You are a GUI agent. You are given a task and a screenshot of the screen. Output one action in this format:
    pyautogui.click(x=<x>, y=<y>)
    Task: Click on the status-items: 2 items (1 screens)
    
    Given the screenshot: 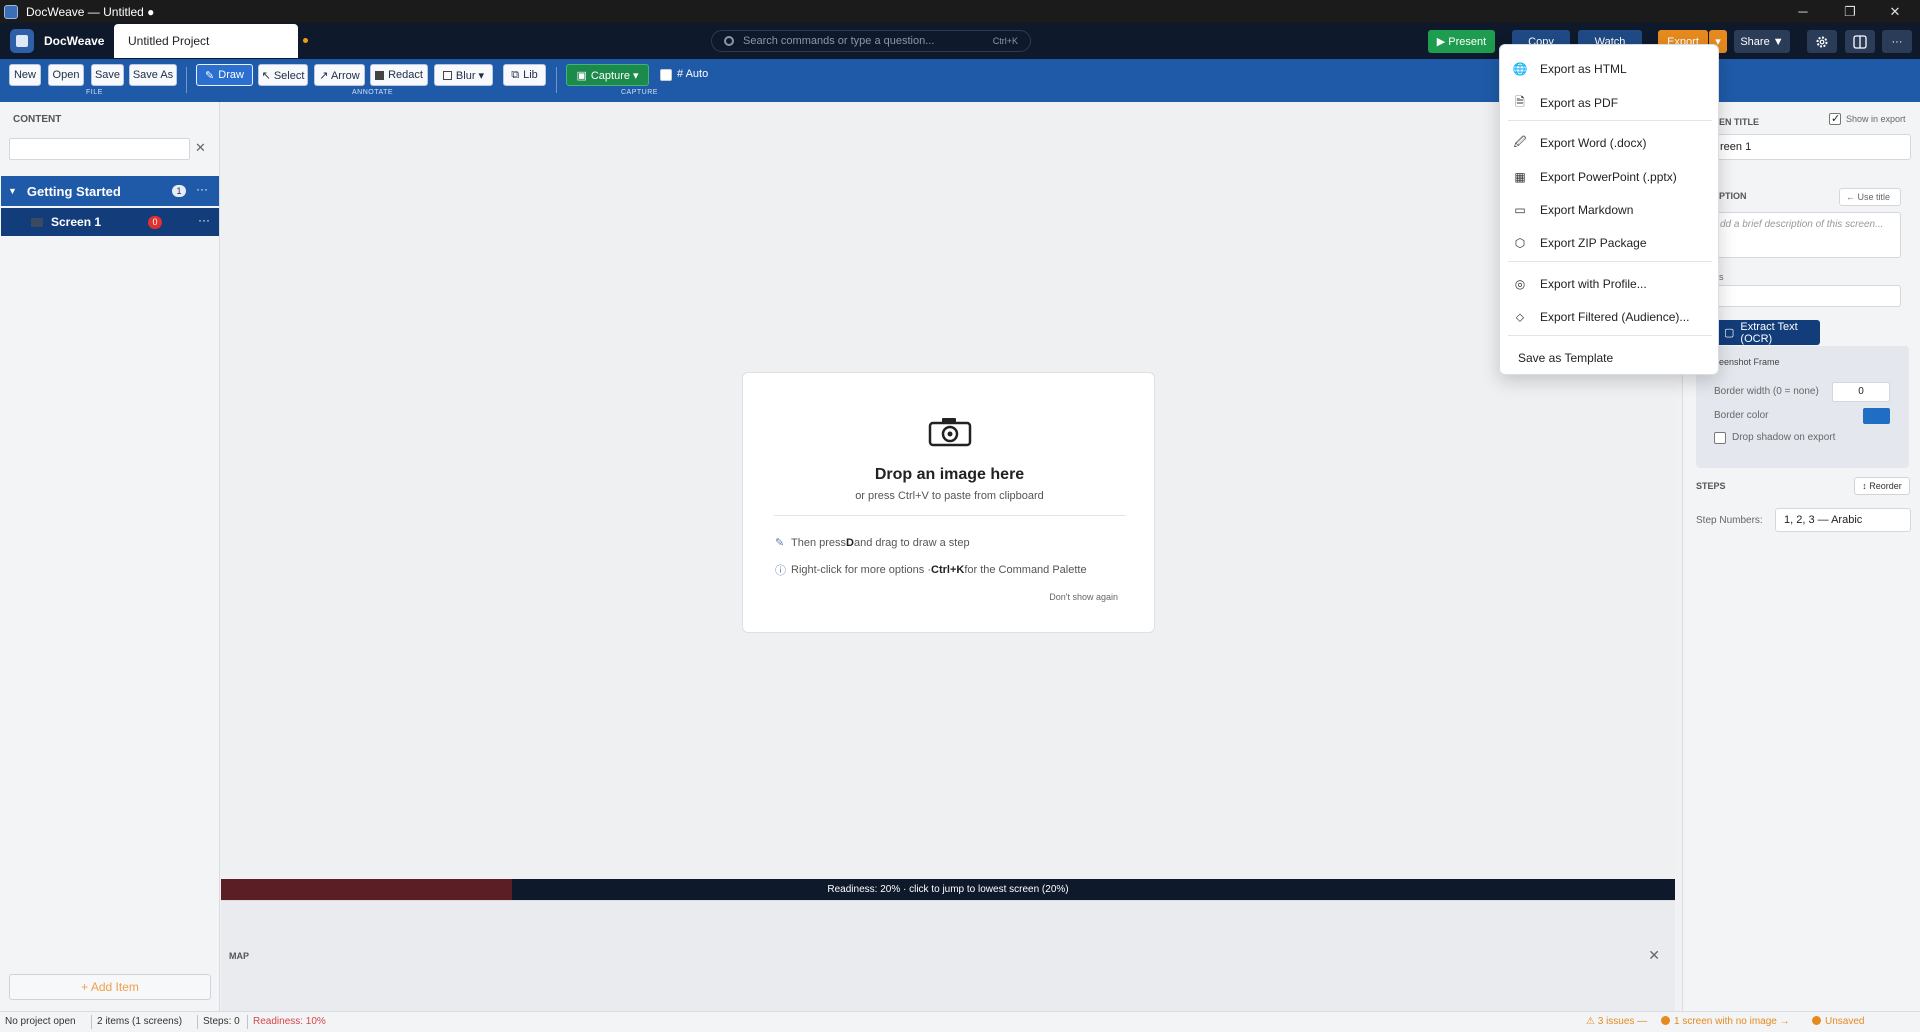 What is the action you would take?
    pyautogui.click(x=140, y=1021)
    